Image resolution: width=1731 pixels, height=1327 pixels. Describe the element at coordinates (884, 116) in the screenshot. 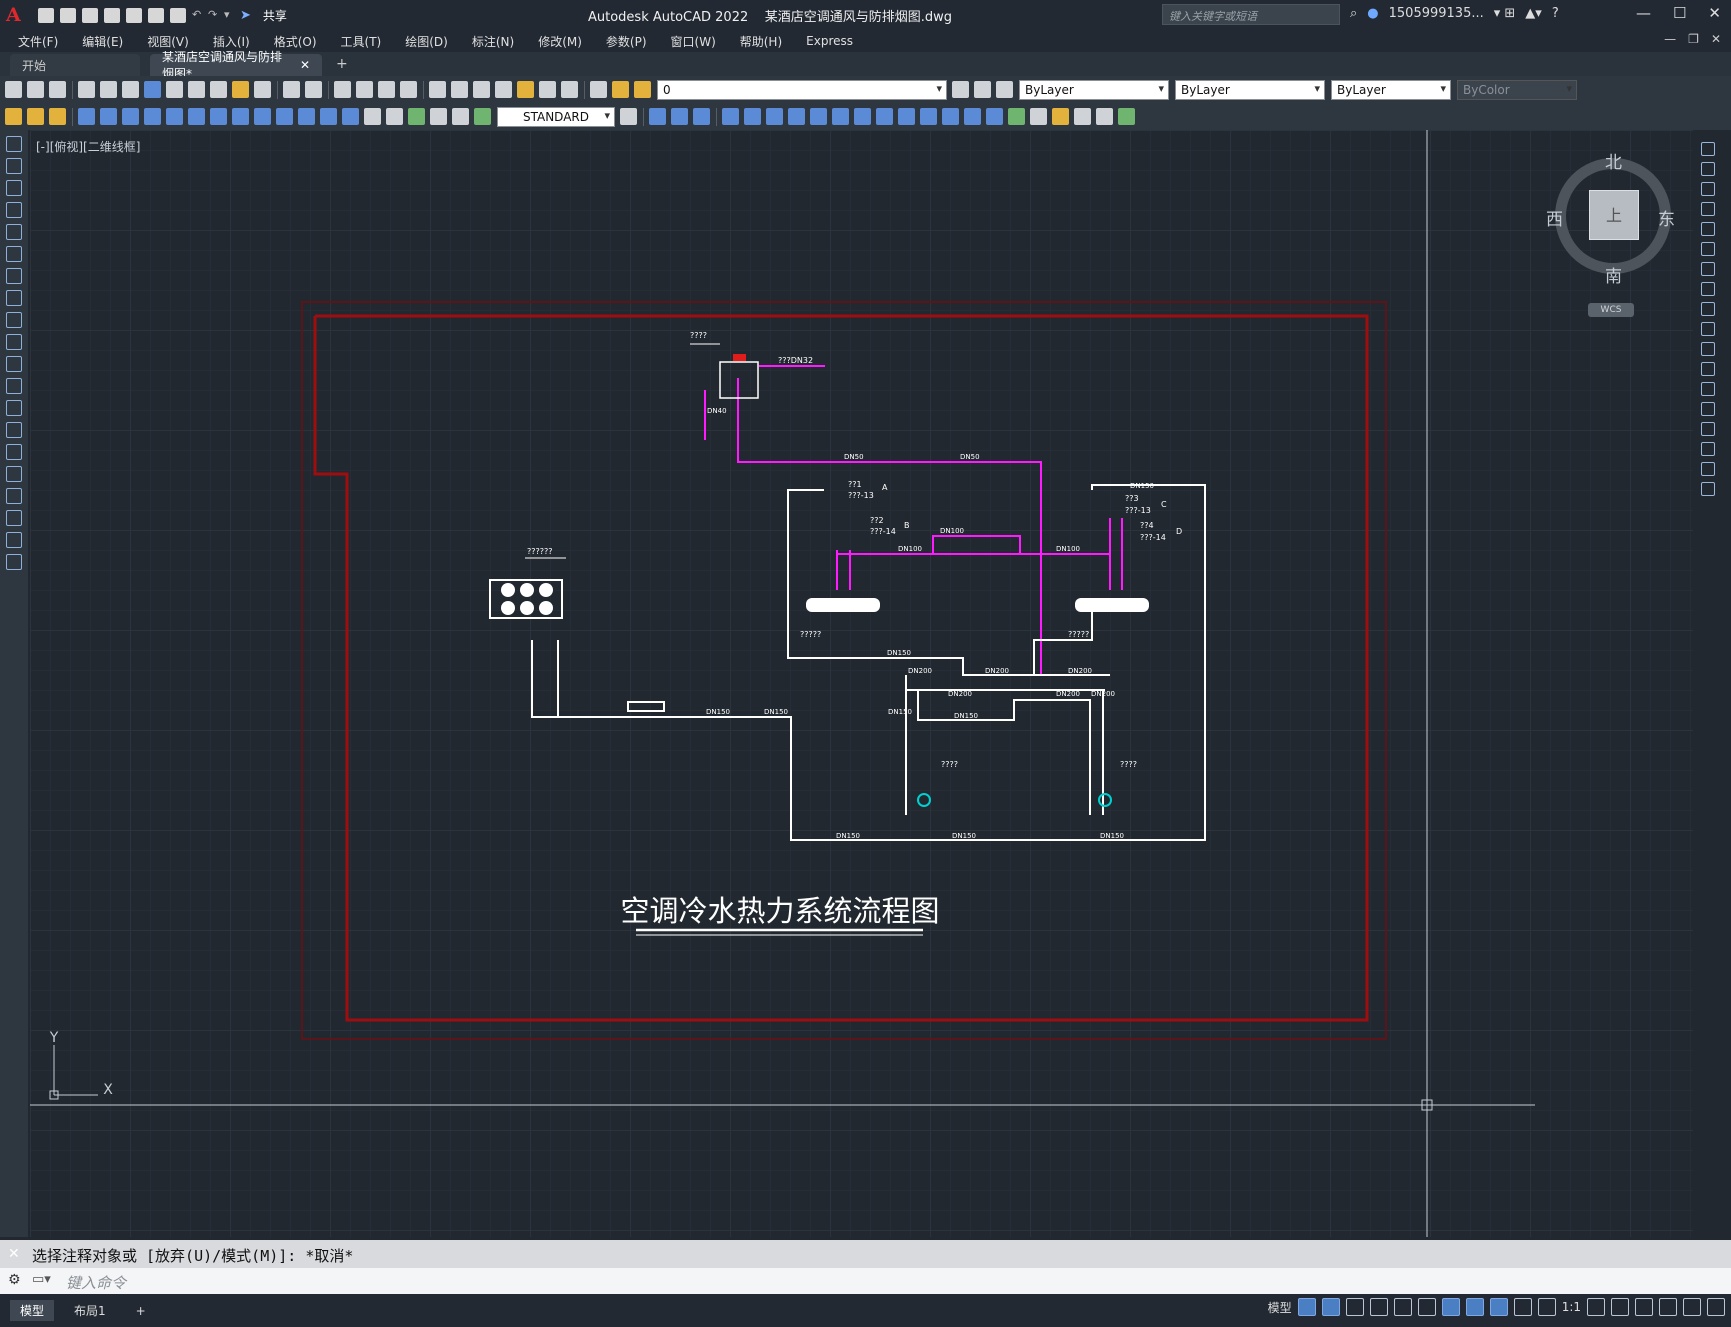

I see `copy-edges-icon` at that location.